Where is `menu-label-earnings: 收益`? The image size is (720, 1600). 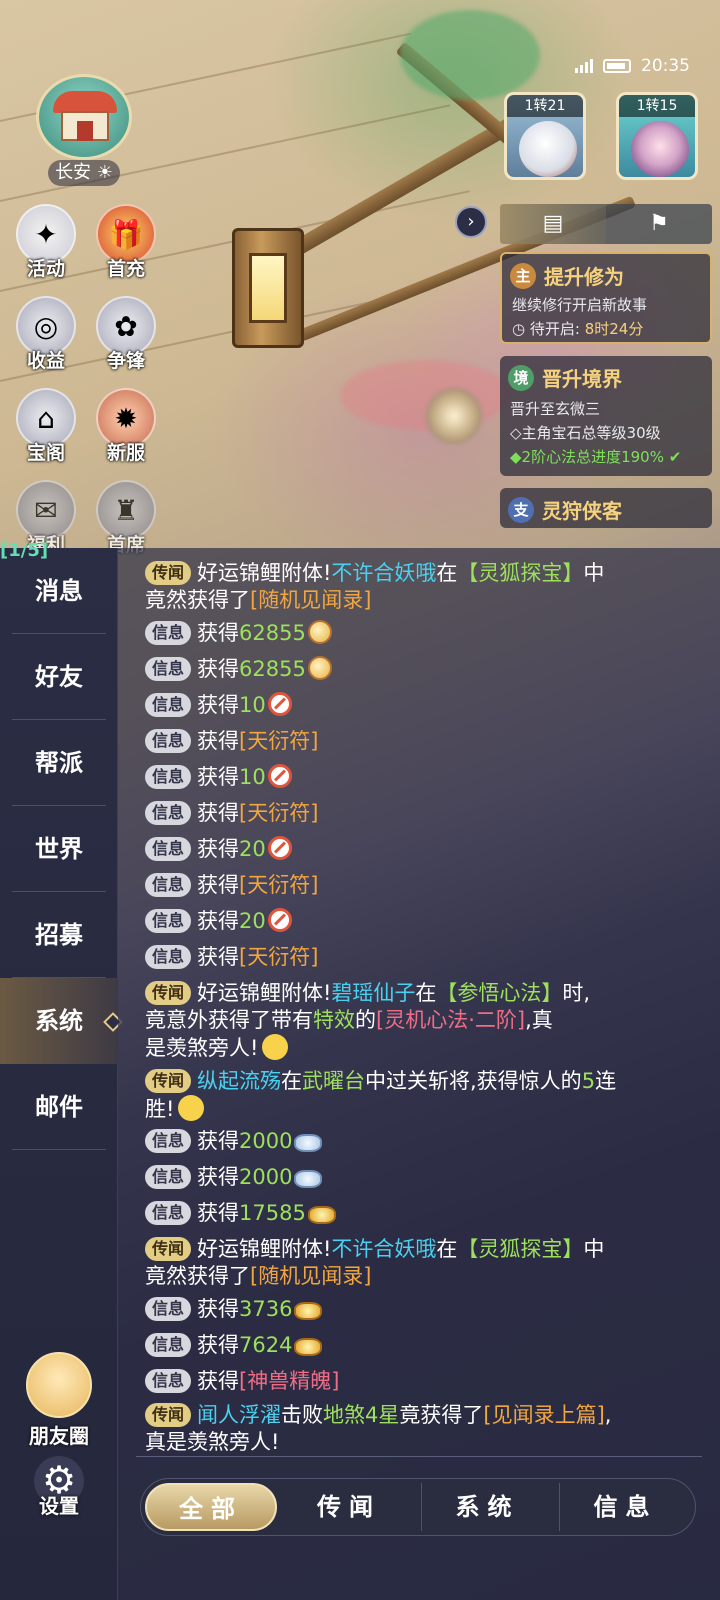 menu-label-earnings: 收益 is located at coordinates (45, 361).